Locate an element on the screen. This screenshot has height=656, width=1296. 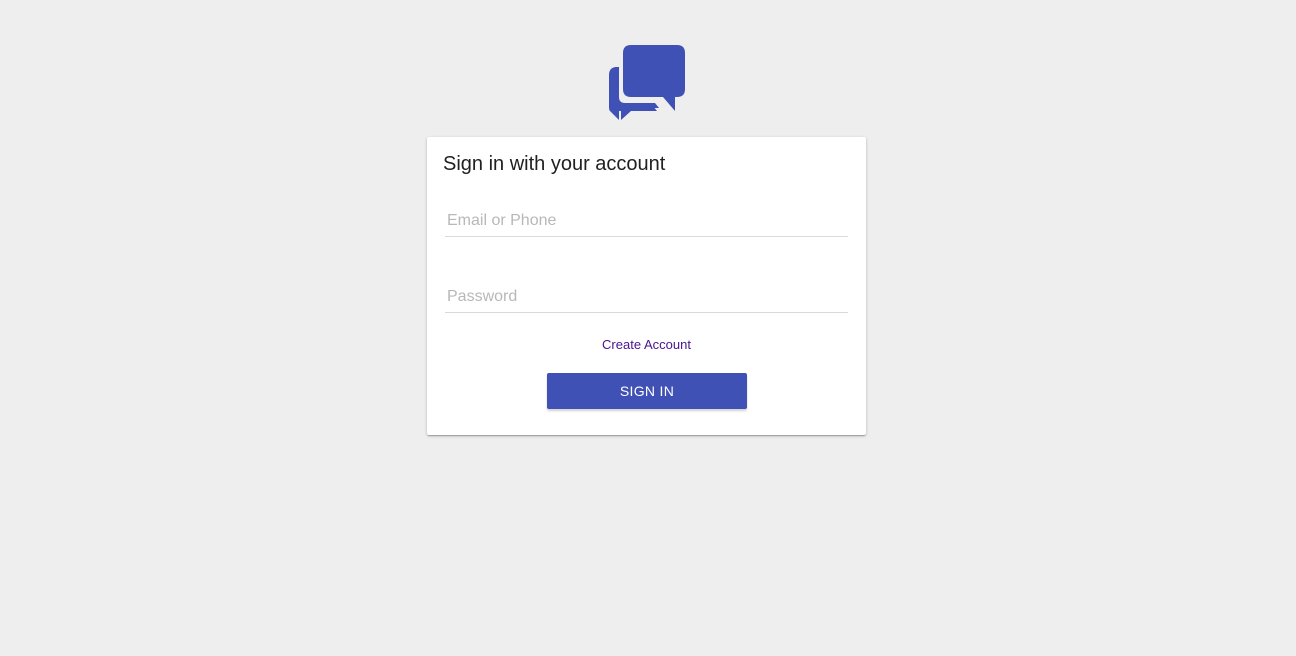
create-account-link: Create Account is located at coordinates (646, 344).